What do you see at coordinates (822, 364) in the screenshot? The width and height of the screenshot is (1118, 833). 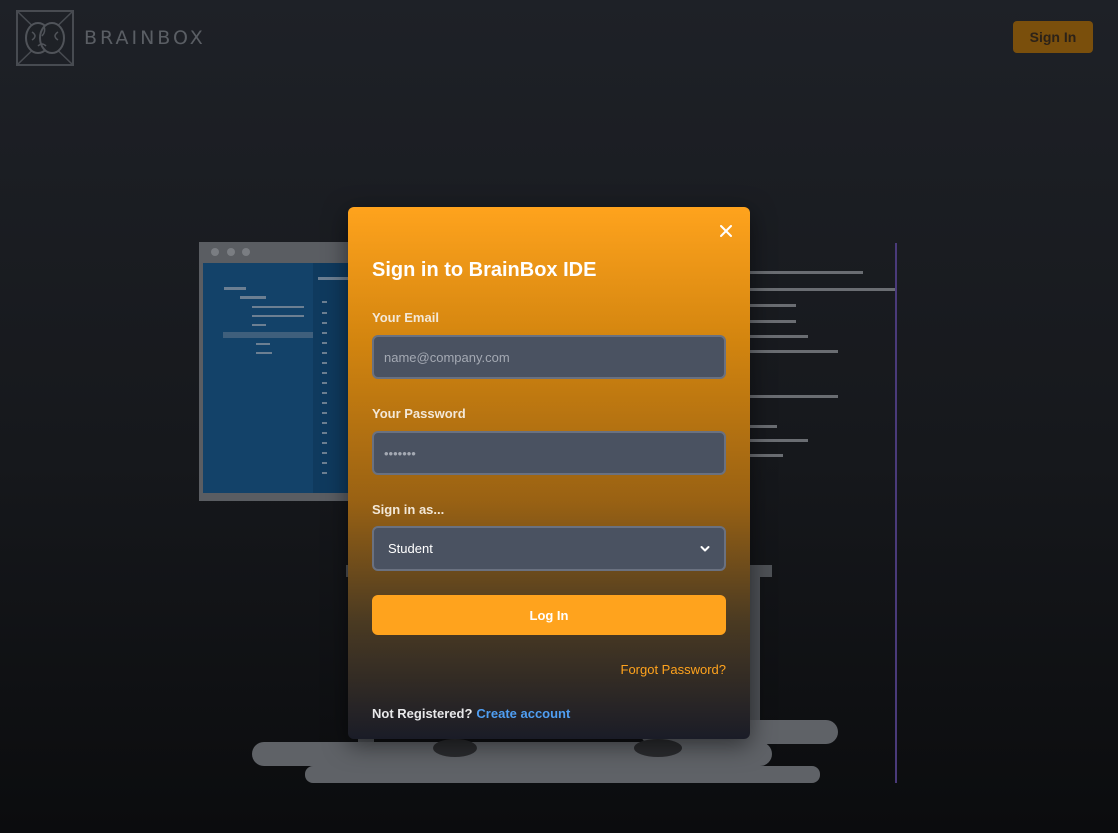 I see `code-lines-illustration` at bounding box center [822, 364].